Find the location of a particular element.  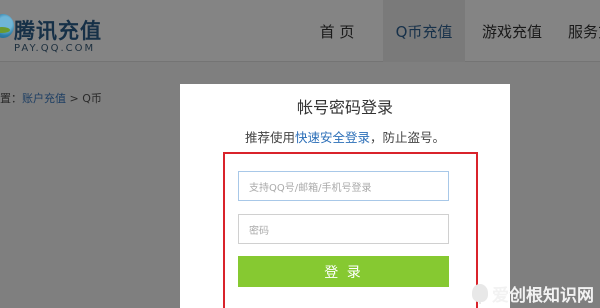

login-tip-before: 推荐使用 is located at coordinates (269, 137).